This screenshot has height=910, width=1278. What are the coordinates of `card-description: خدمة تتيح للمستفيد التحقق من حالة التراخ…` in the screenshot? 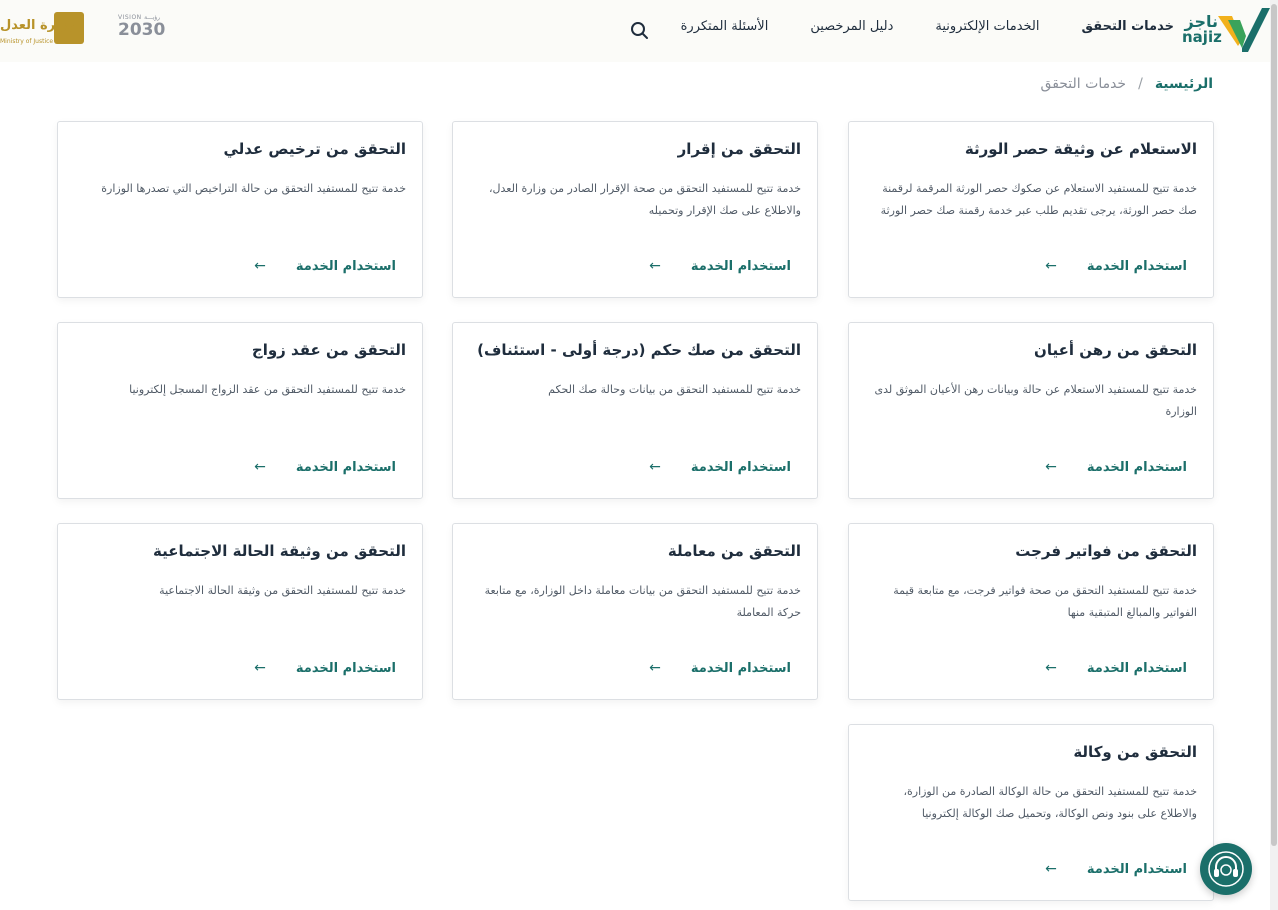 It's located at (253, 188).